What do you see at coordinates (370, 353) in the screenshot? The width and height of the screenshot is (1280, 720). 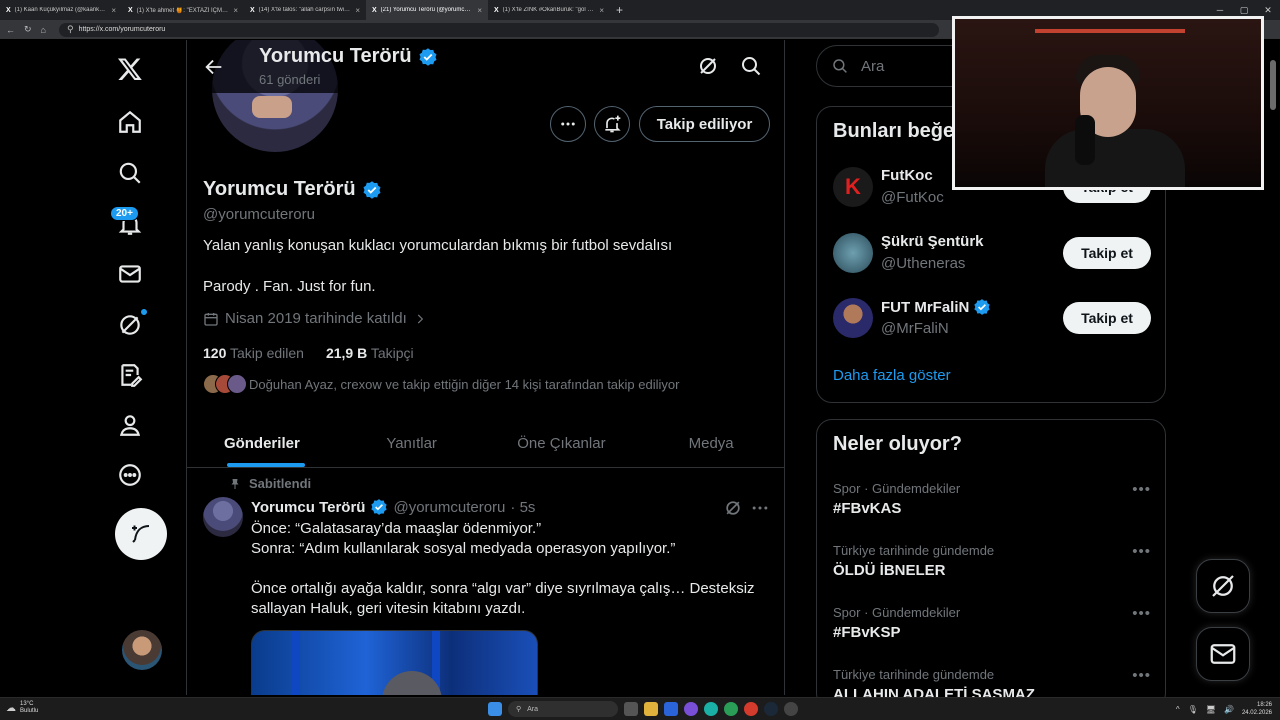 I see `followers-stat: 21,9 B Takipçi` at bounding box center [370, 353].